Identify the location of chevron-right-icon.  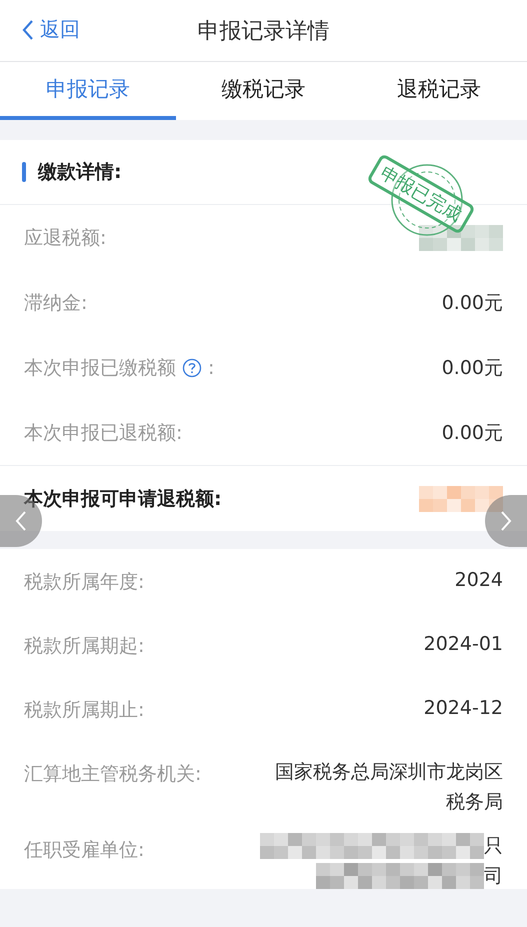
(506, 521).